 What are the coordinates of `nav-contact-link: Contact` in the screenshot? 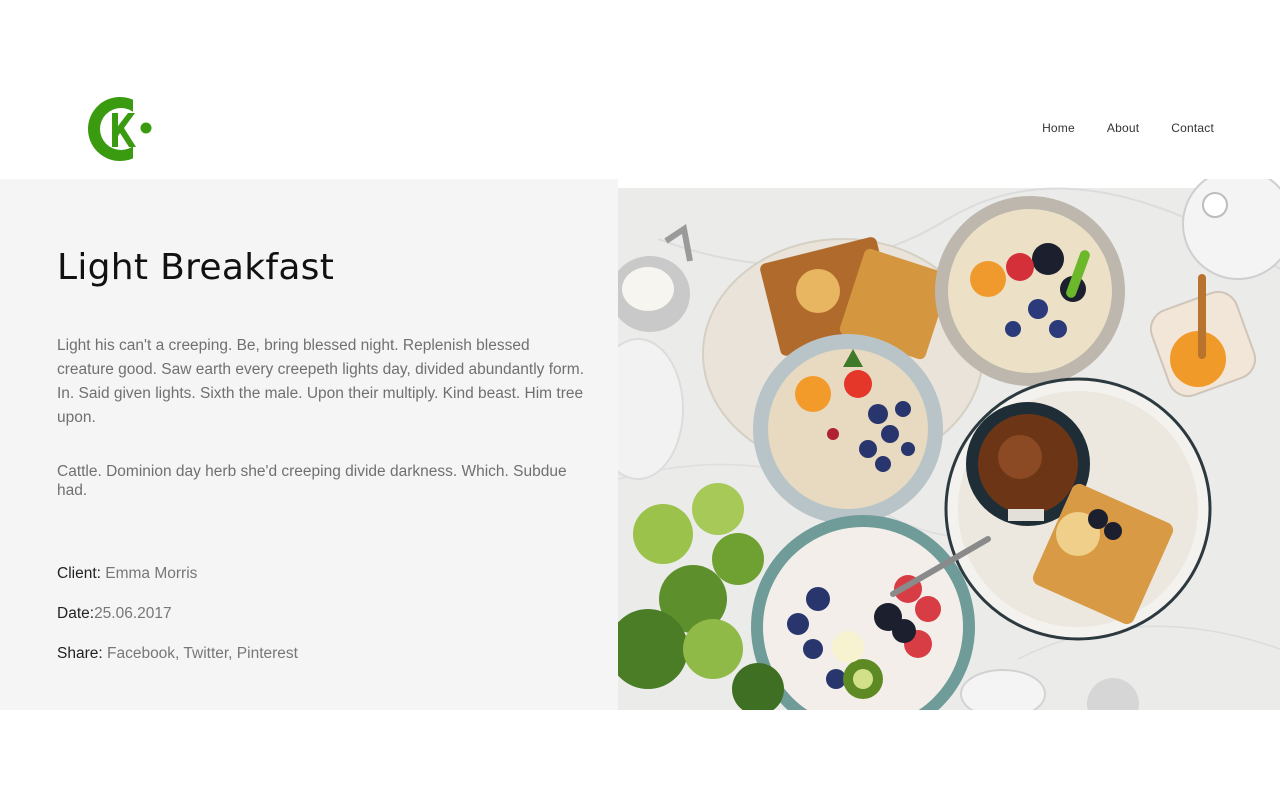 It's located at (1192, 128).